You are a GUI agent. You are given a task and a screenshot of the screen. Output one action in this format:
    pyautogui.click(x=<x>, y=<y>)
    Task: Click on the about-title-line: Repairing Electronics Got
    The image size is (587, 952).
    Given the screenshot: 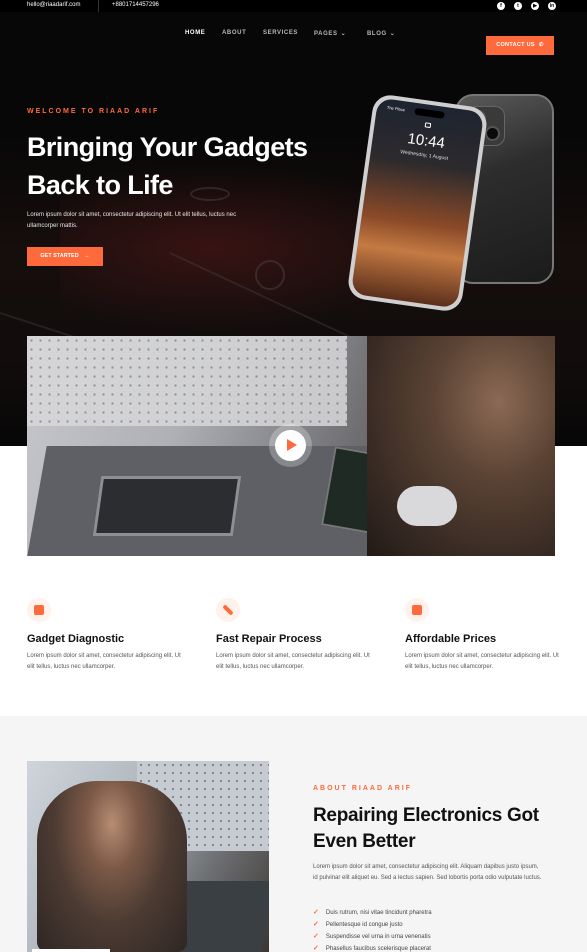 What is the action you would take?
    pyautogui.click(x=426, y=815)
    